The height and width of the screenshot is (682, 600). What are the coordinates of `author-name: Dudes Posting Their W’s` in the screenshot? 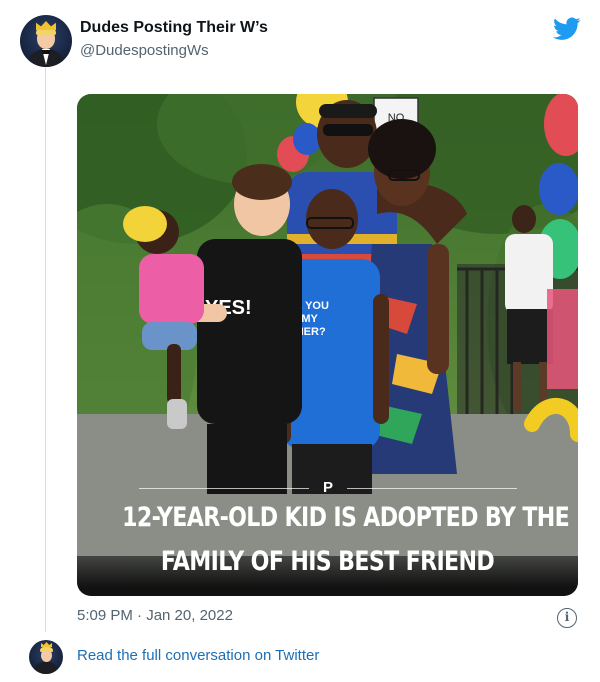 It's located at (174, 28).